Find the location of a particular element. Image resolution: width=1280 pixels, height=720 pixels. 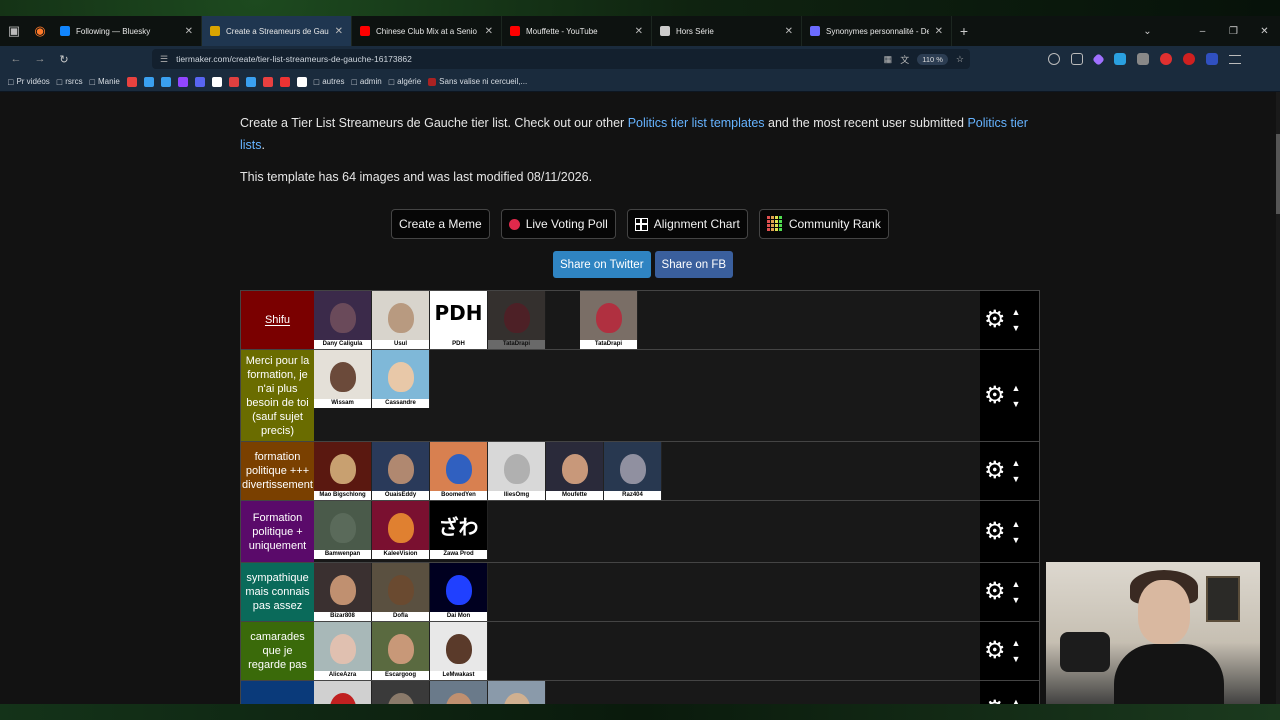

tier-label: clopesque is located at coordinates (277, 692).